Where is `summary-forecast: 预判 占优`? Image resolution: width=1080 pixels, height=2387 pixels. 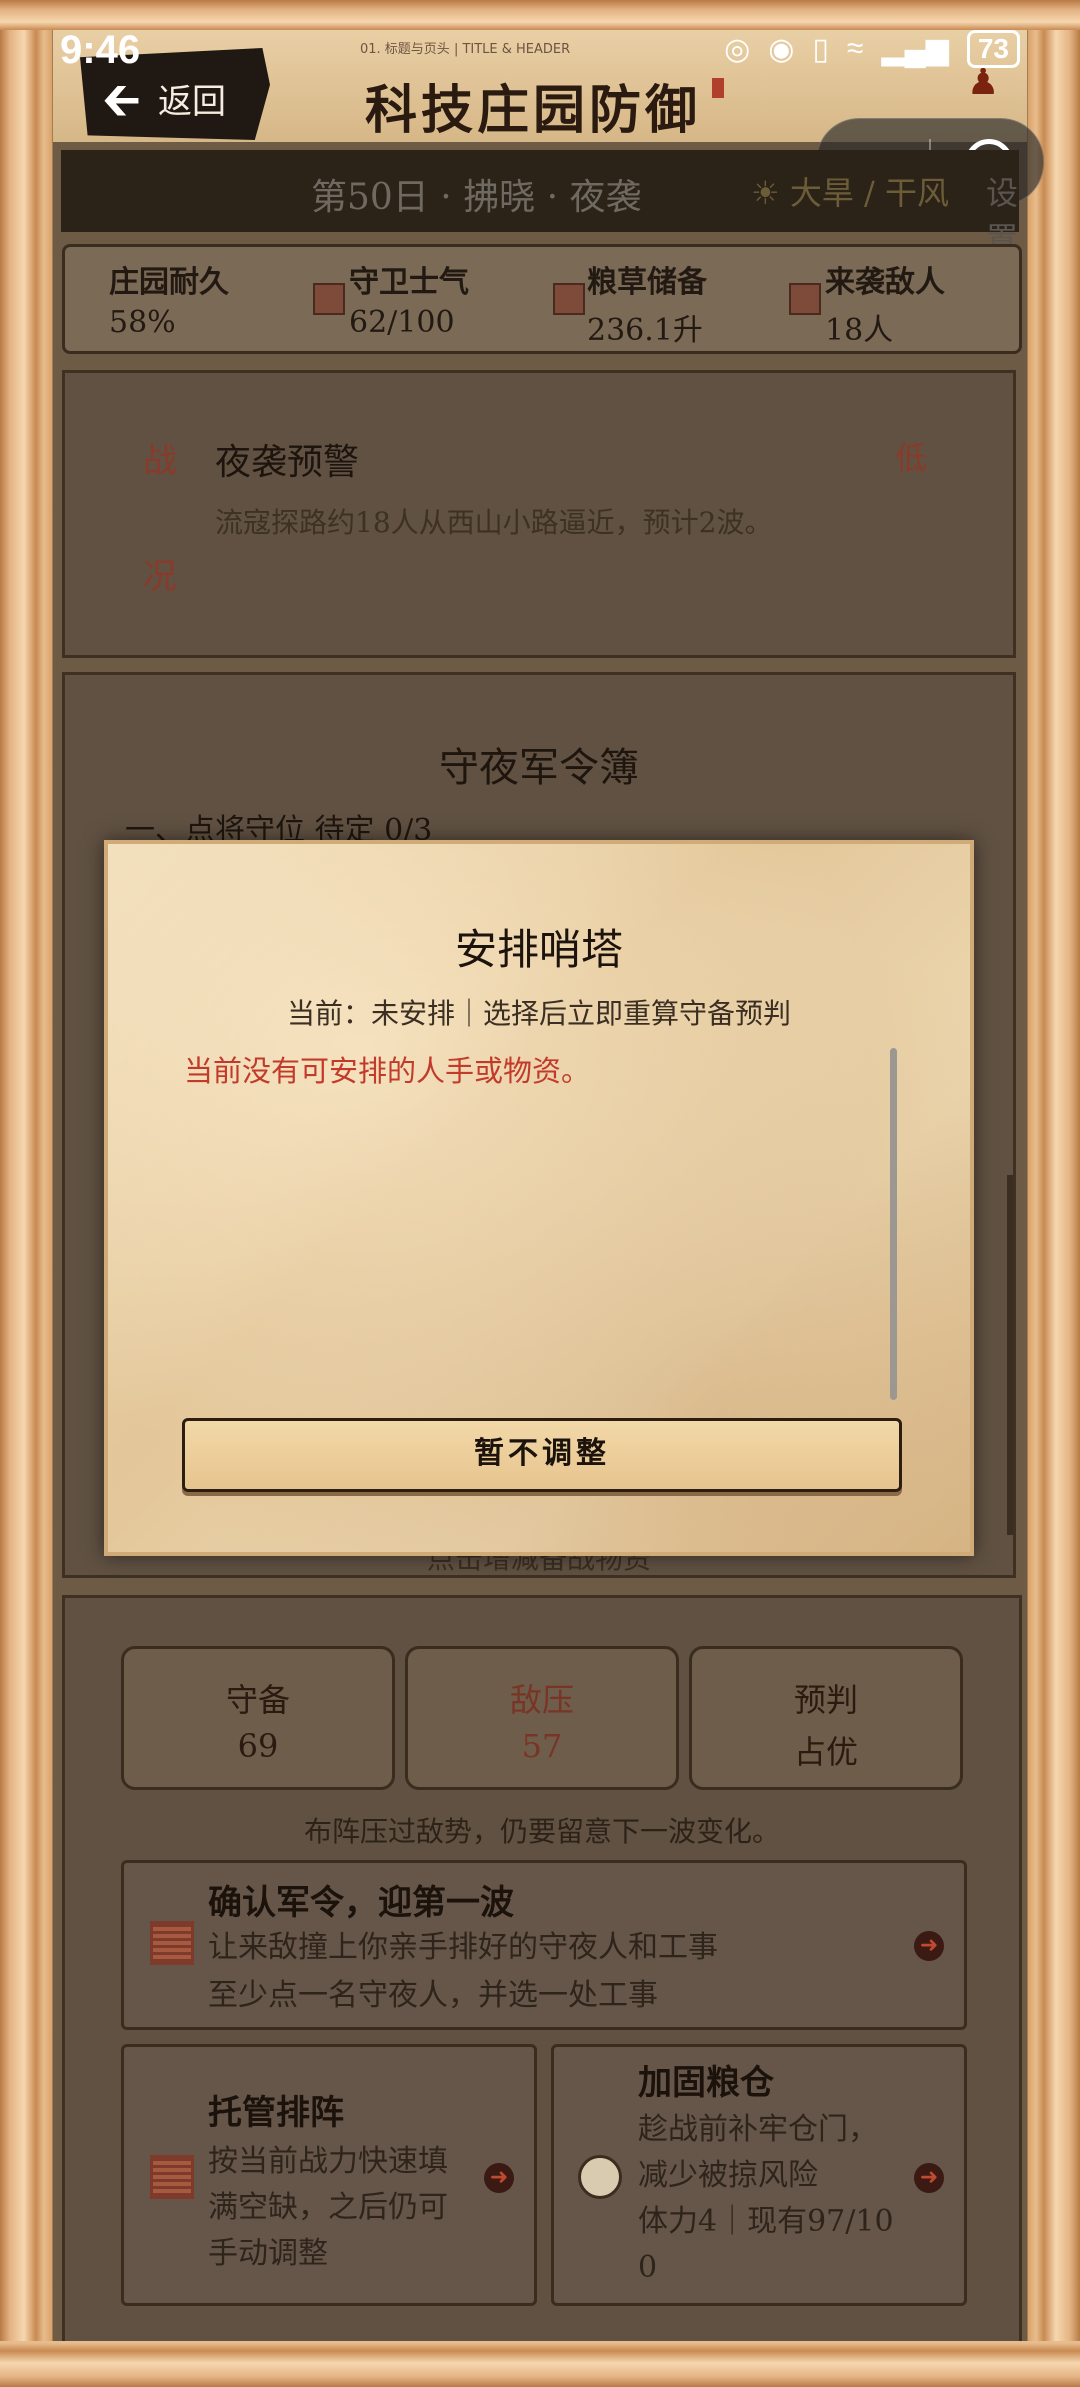
summary-forecast: 预判 占优 is located at coordinates (826, 1718).